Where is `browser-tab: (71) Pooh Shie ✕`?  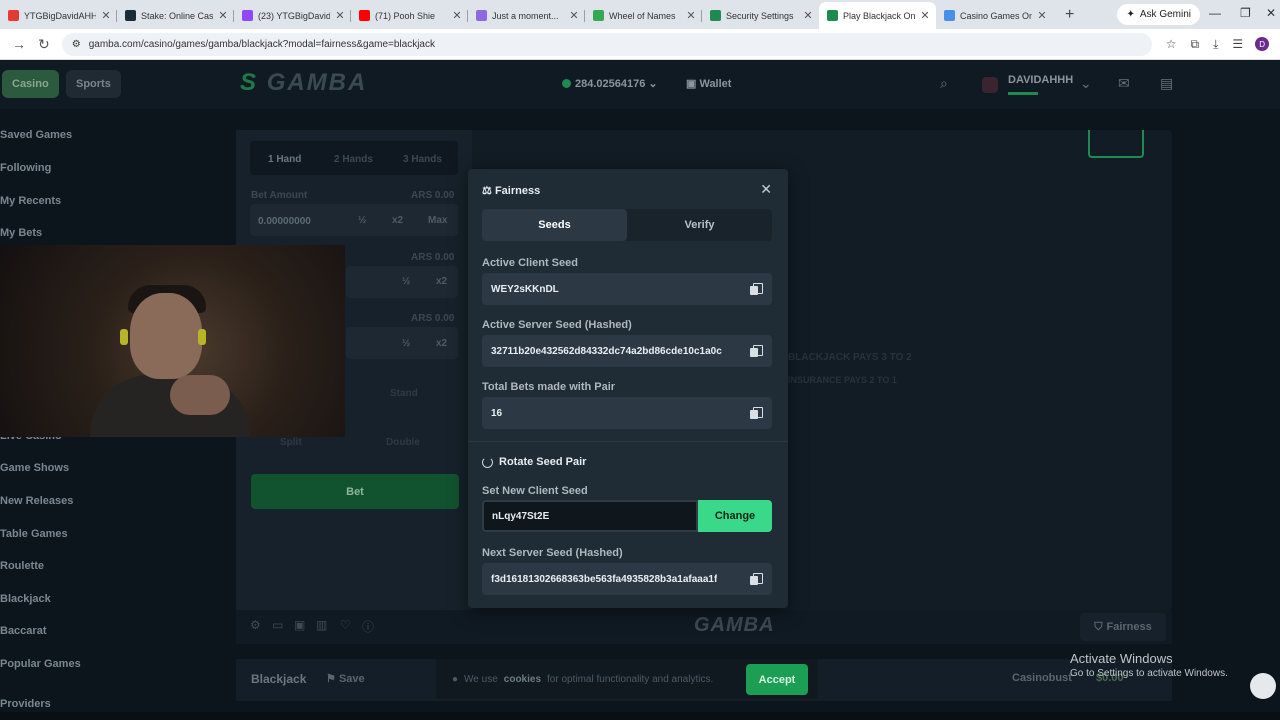
browser-tab: (71) Pooh Shie ✕ is located at coordinates (409, 15).